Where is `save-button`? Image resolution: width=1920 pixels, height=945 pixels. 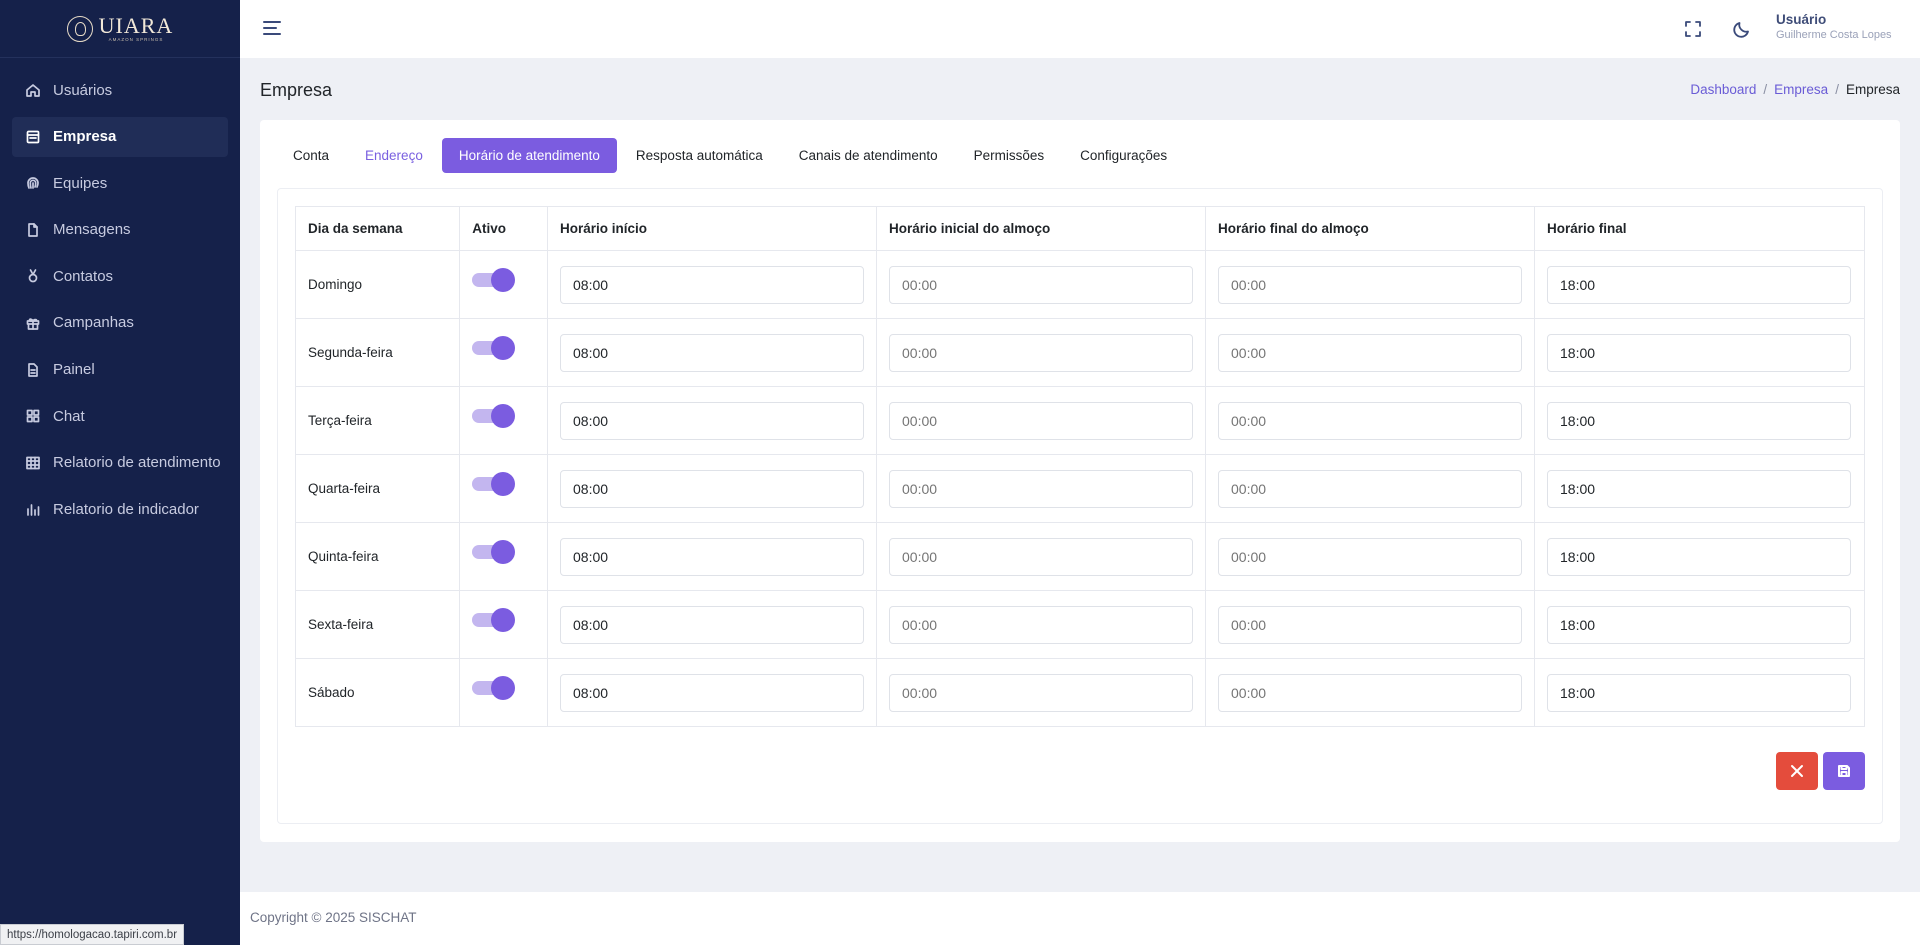
save-button is located at coordinates (1844, 771).